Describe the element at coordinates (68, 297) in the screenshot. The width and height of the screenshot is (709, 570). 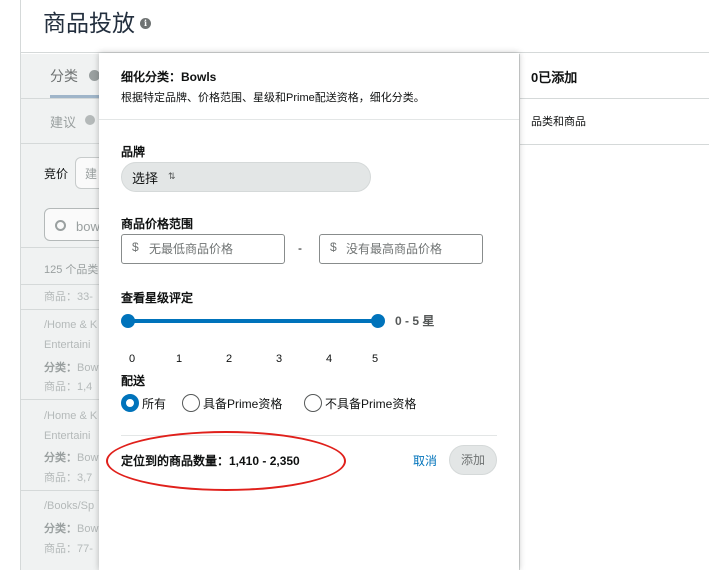
I see `list-item-text: 商品：33-` at that location.